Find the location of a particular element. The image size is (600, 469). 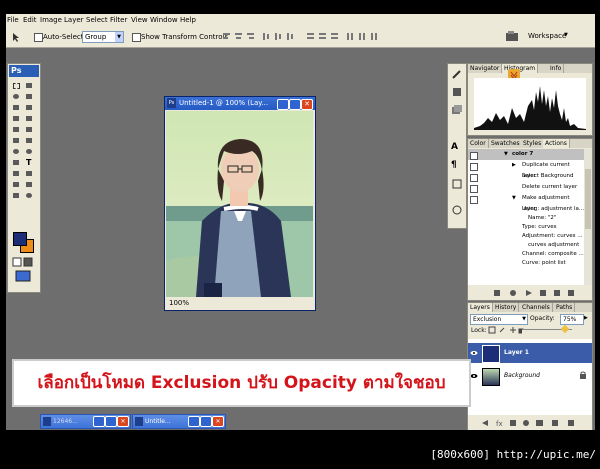

tab-actions: Actions is located at coordinates (556, 143).